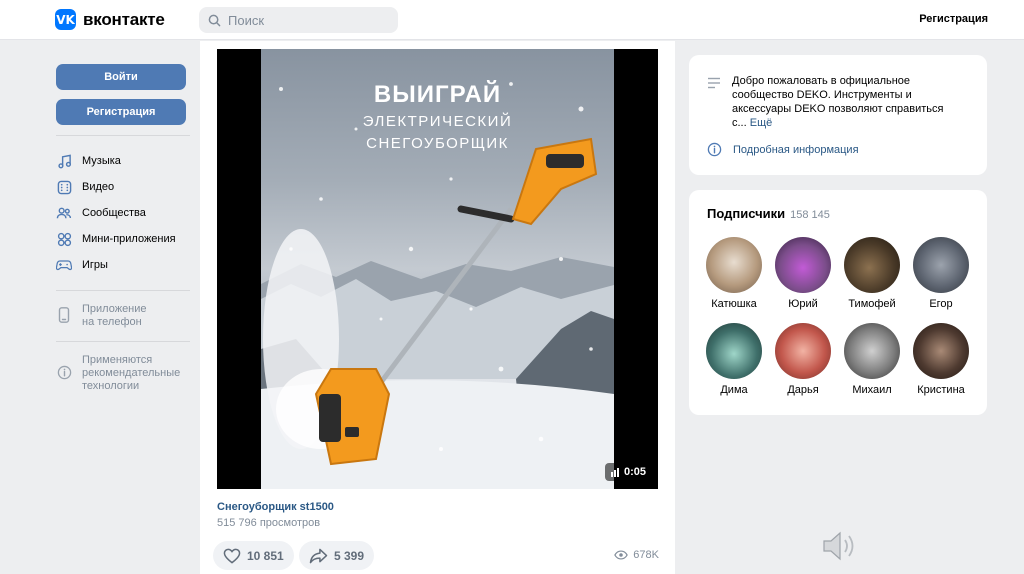 This screenshot has height=574, width=1024. What do you see at coordinates (941, 304) in the screenshot?
I see `subscriber-name: Егор` at bounding box center [941, 304].